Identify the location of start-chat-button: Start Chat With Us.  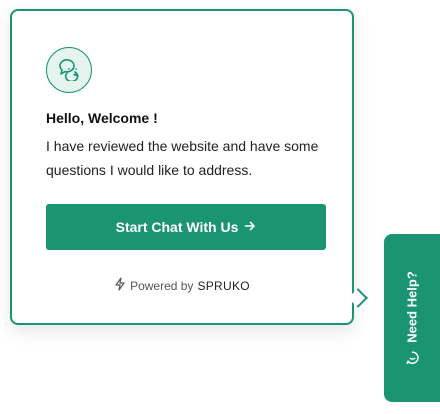
(186, 227).